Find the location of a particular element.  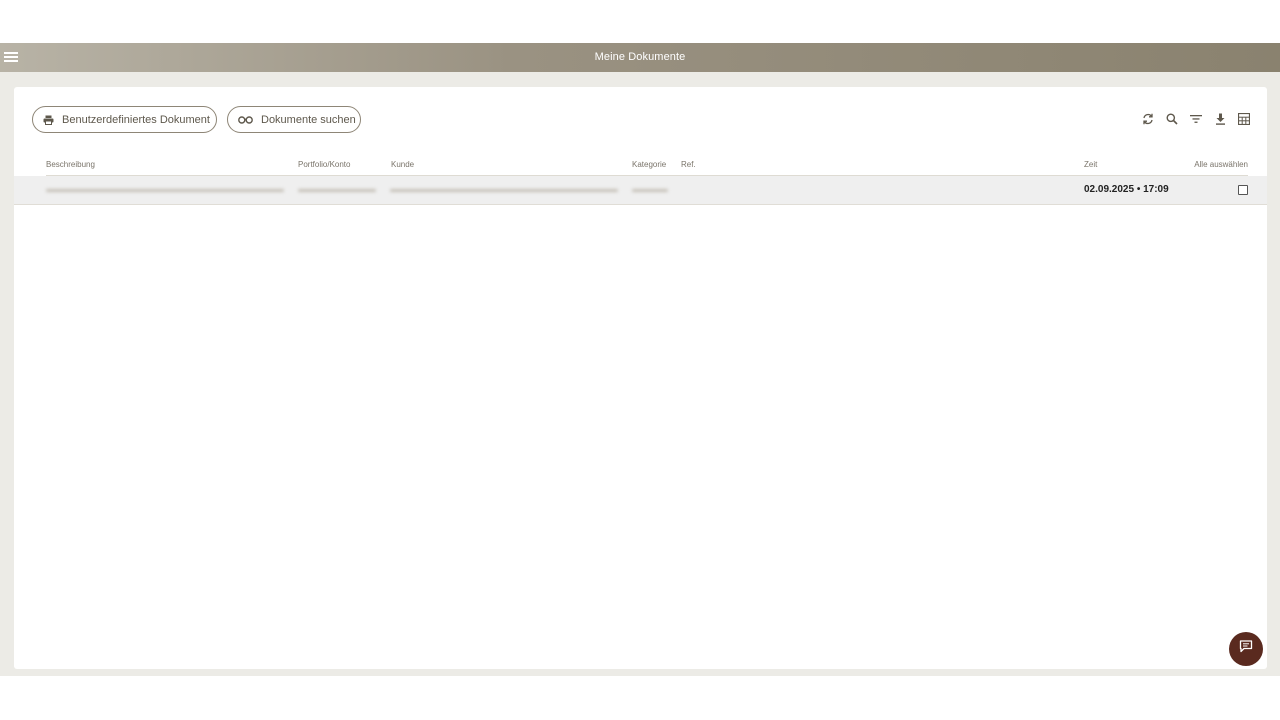

search-documents-button: Dokumente suchen is located at coordinates (294, 119).